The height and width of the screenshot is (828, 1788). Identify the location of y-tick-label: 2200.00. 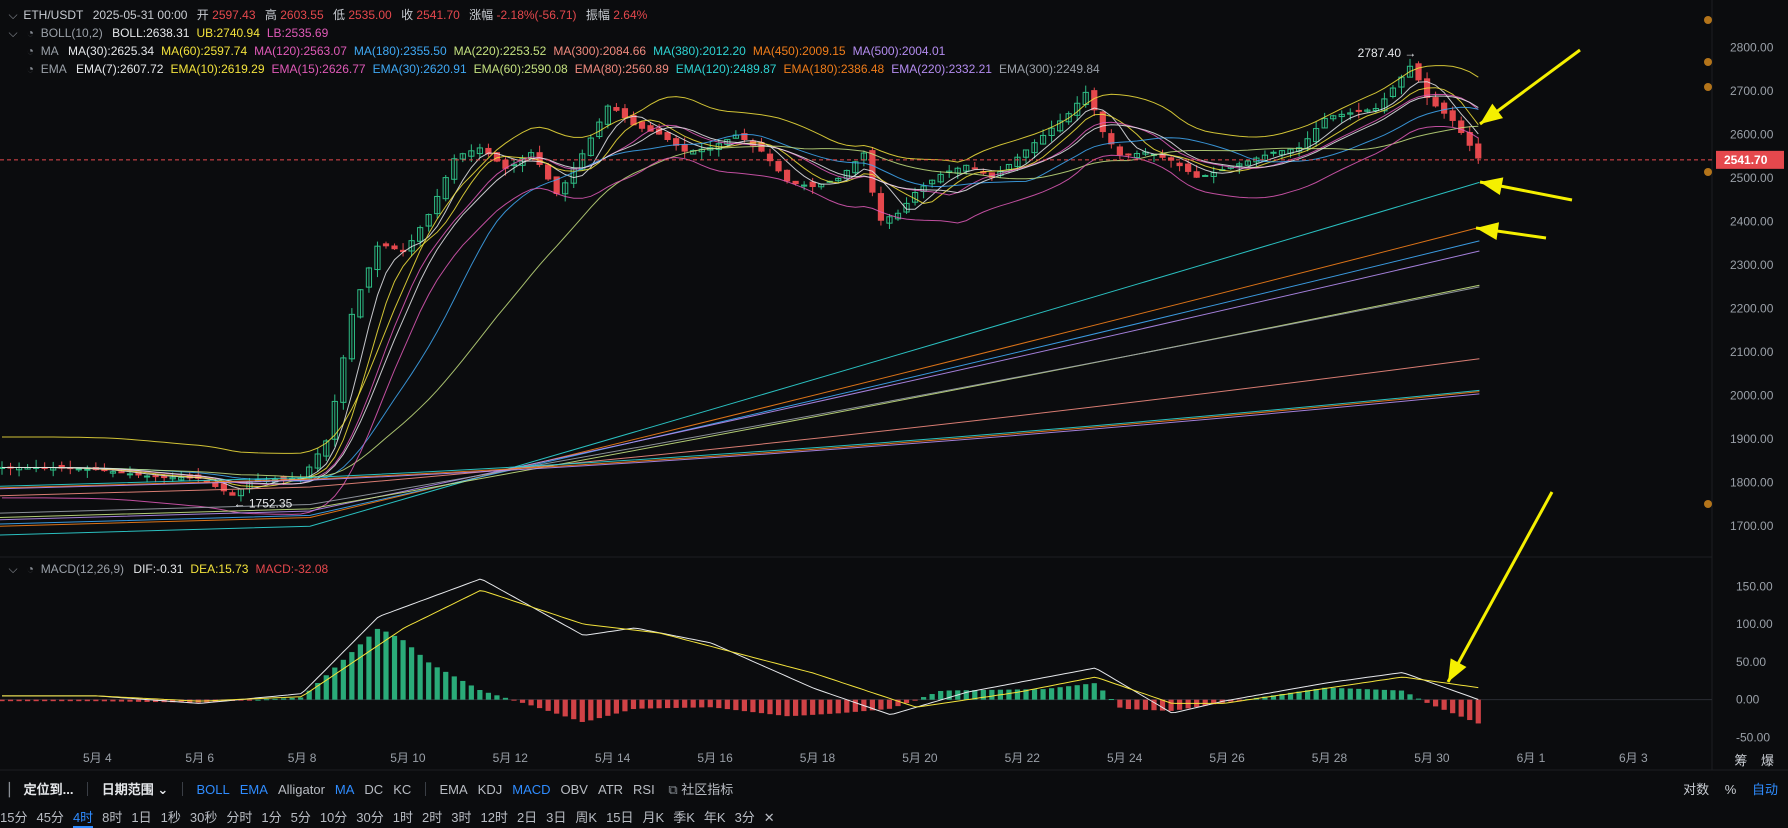
(1752, 309).